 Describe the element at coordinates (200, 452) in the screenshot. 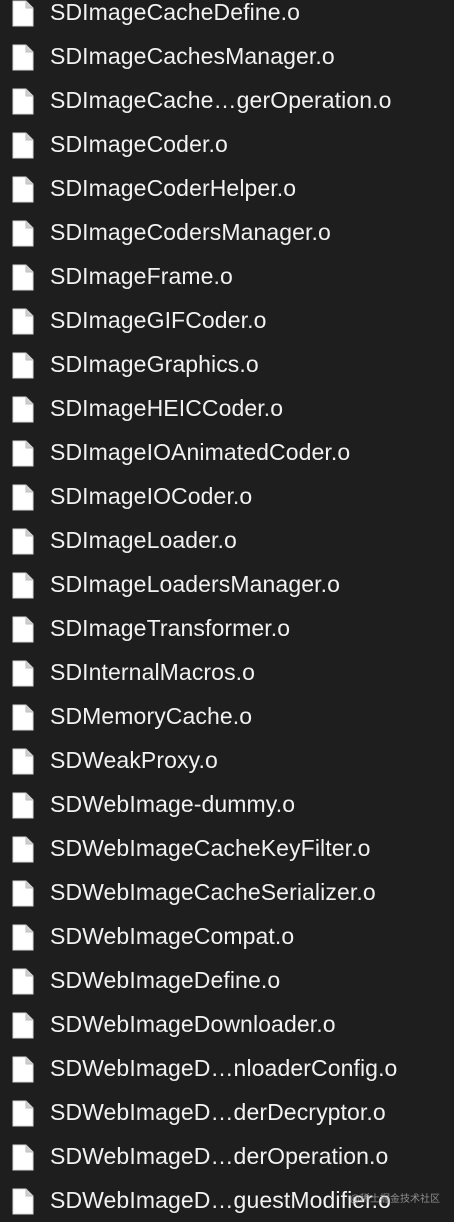

I see `file-name: SDImageIOAnimatedCoder.o` at that location.